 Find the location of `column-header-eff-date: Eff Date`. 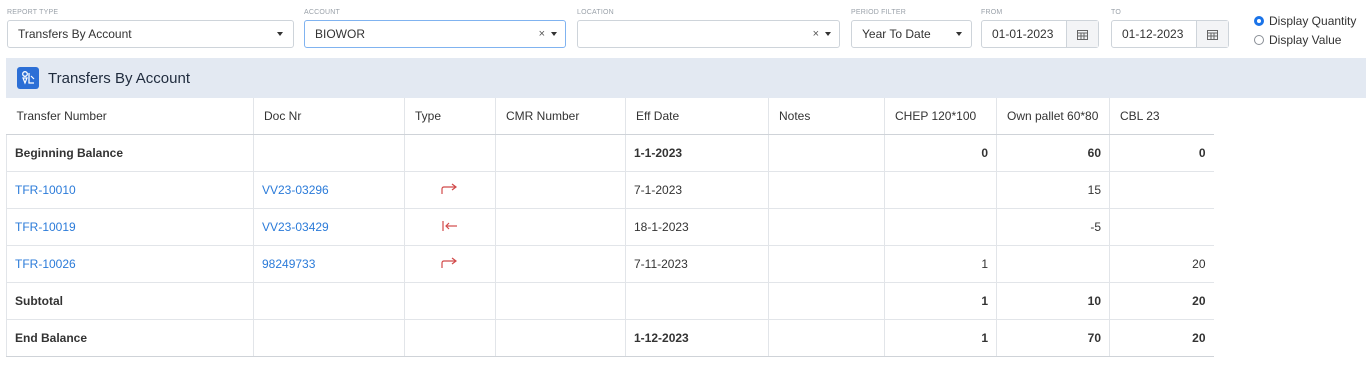

column-header-eff-date: Eff Date is located at coordinates (697, 116).